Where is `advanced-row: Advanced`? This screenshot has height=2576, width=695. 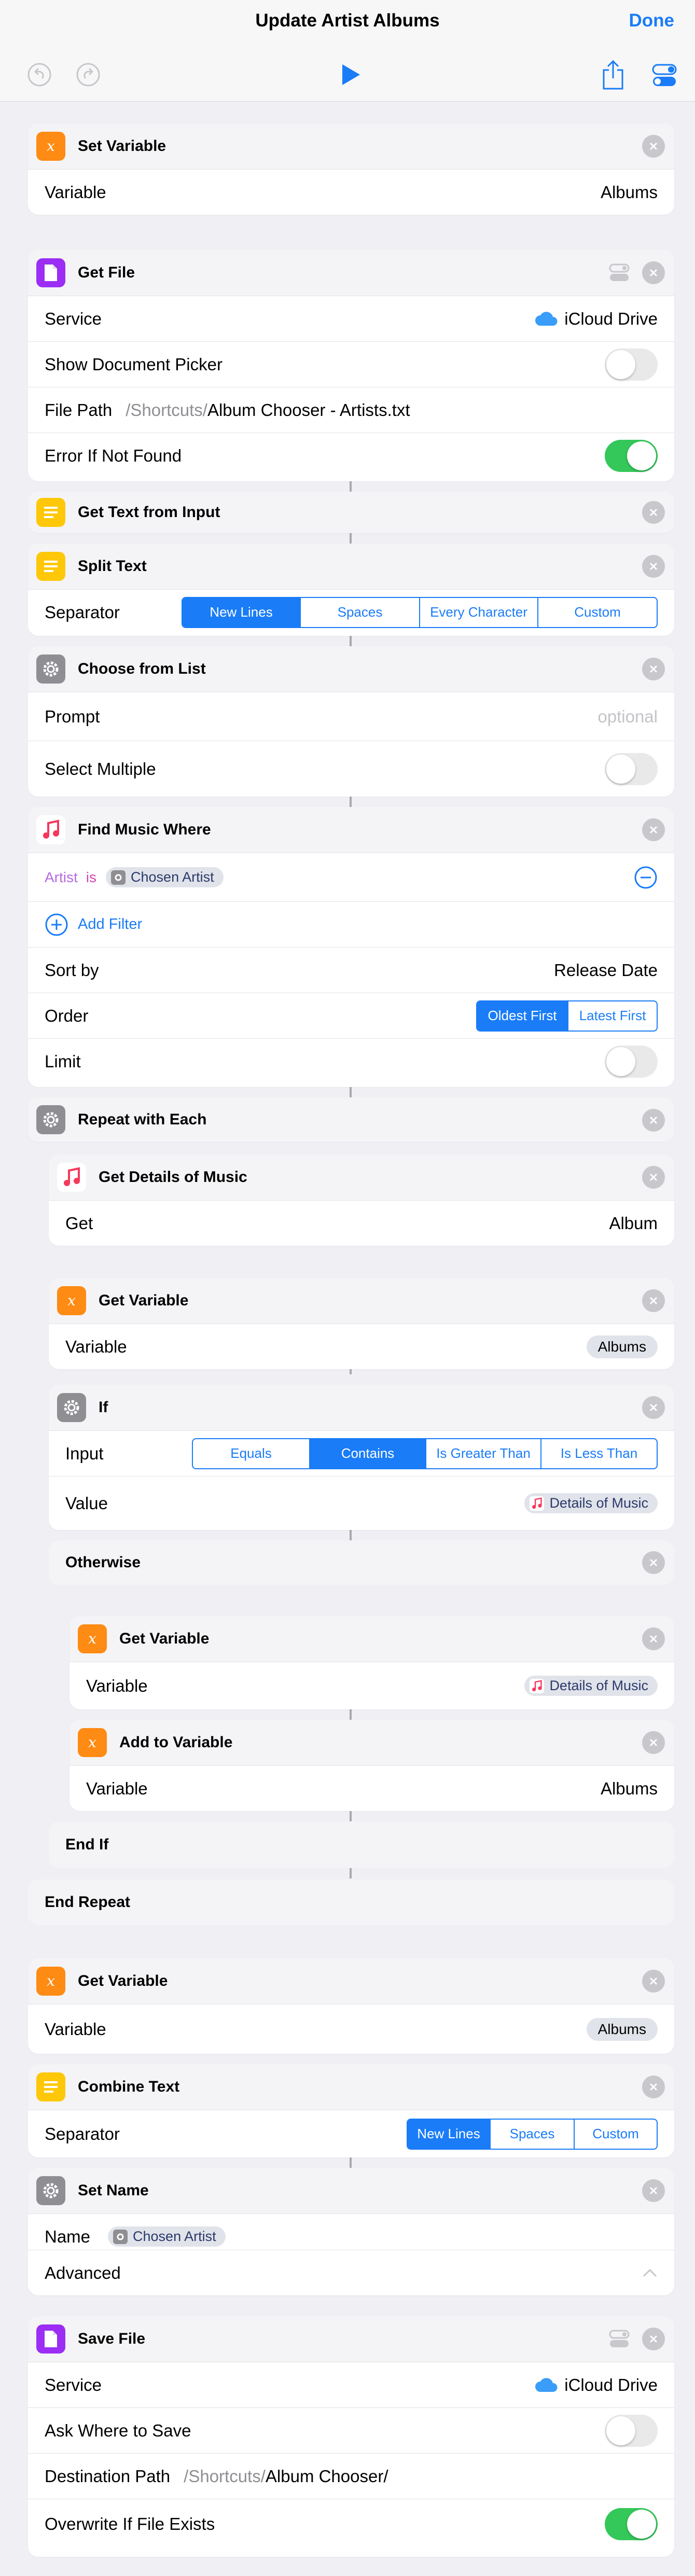
advanced-row: Advanced is located at coordinates (351, 2272).